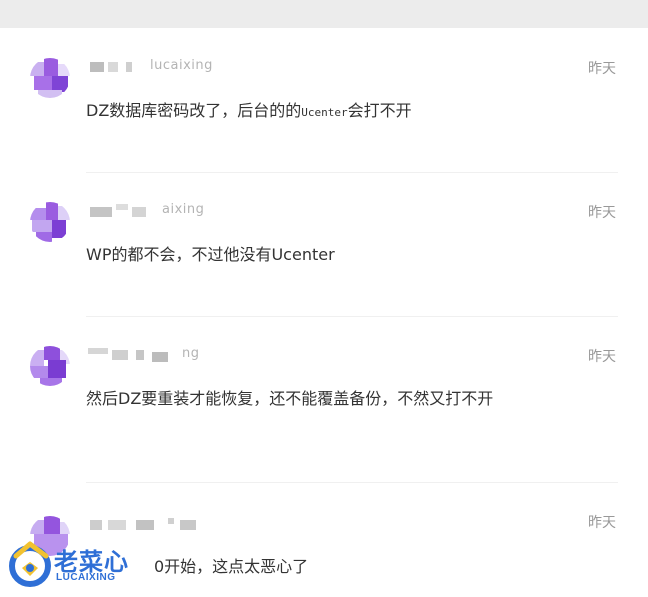  Describe the element at coordinates (183, 209) in the screenshot. I see `username-text: aixing` at that location.